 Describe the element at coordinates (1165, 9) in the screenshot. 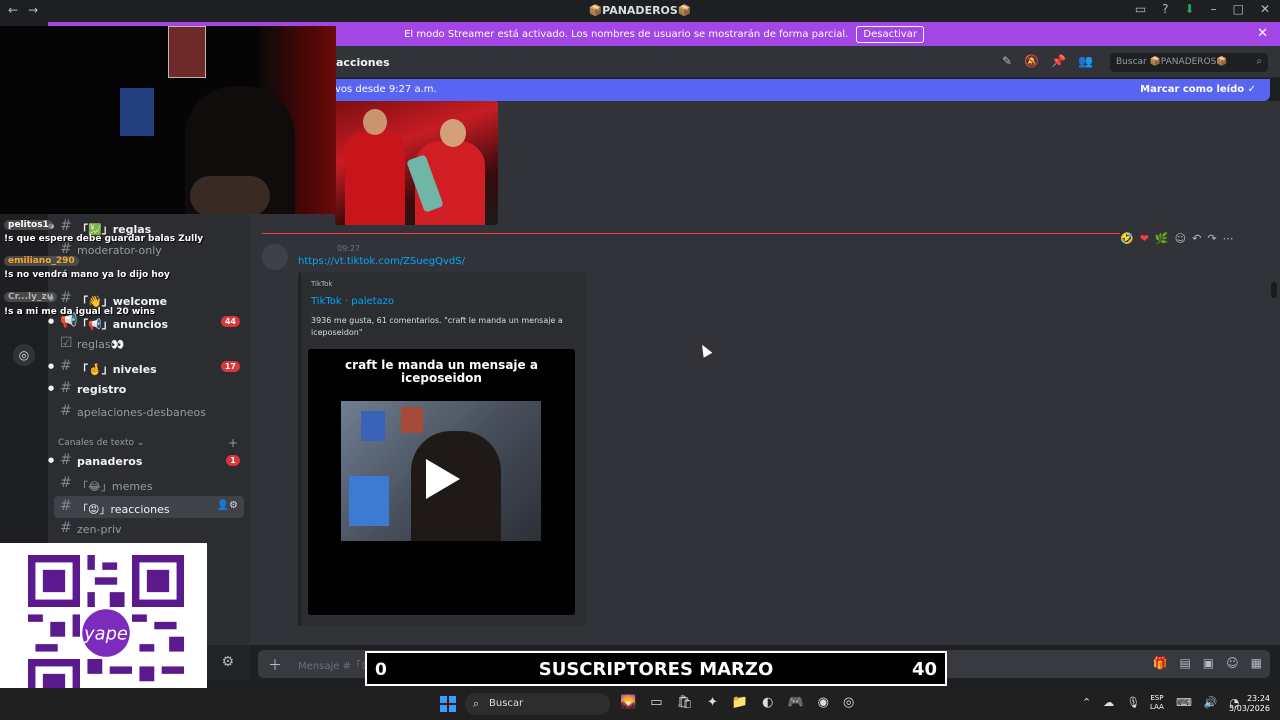

I see `help-icon: ?` at that location.